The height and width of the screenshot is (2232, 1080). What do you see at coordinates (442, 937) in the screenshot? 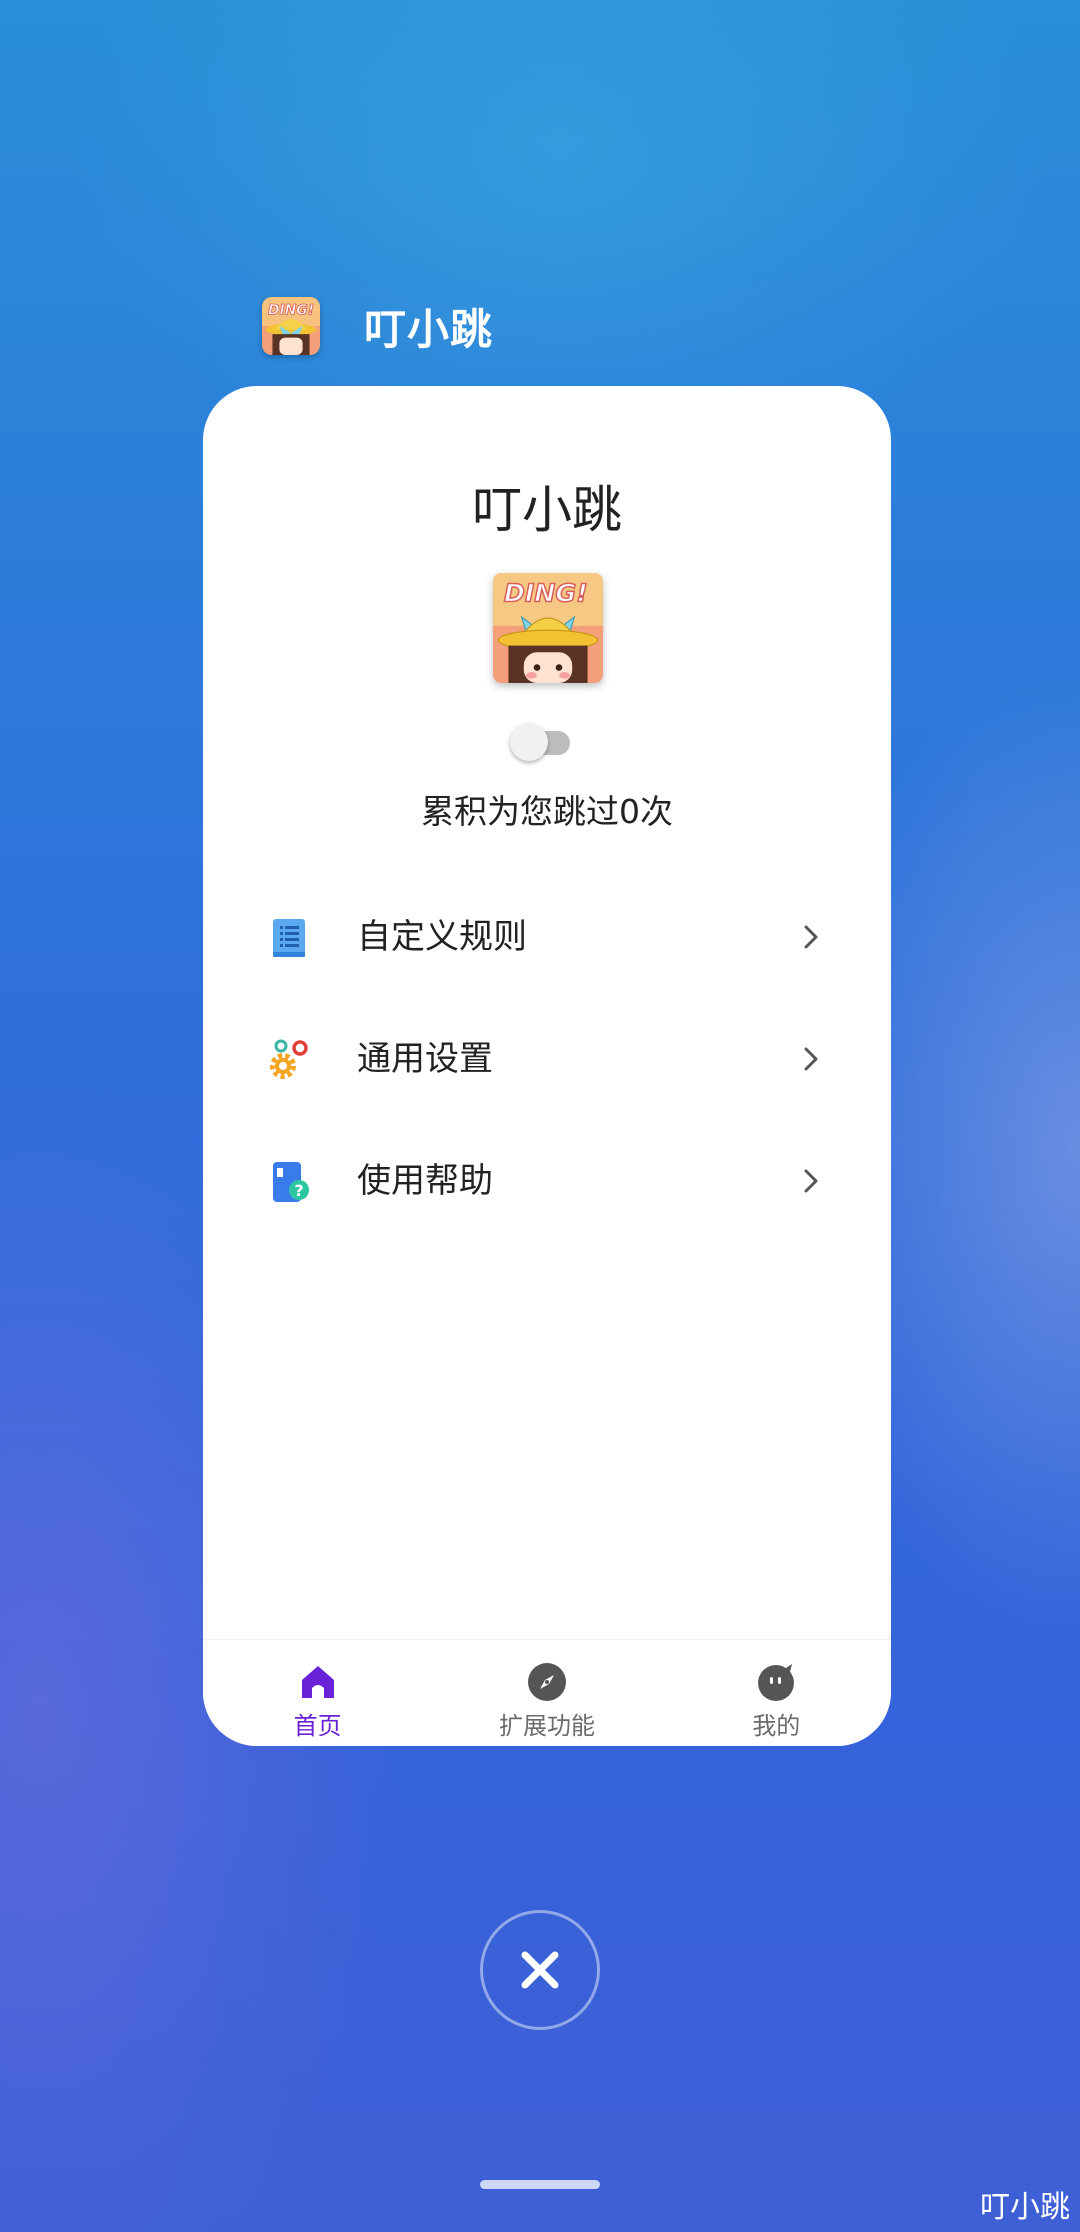
I see `menu-item-label: 自定义规则` at bounding box center [442, 937].